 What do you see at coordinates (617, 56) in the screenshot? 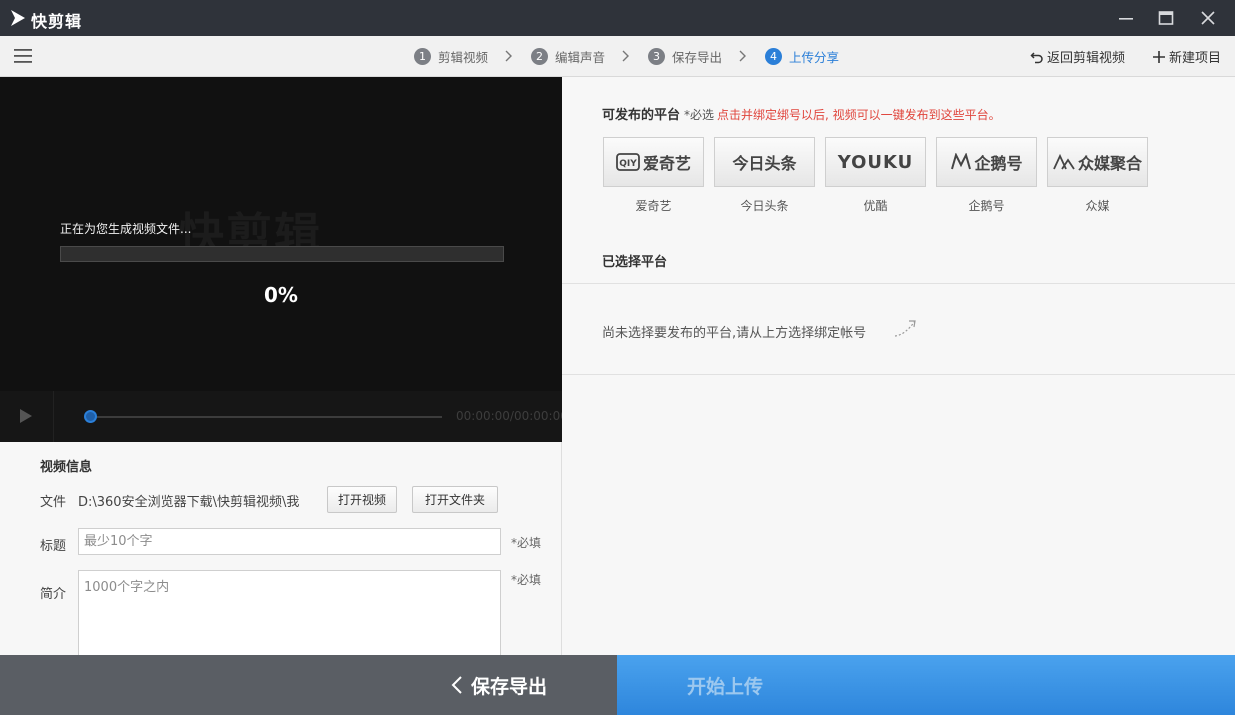
I see `step-bar: 1 剪辑视频 2 编辑声音 3 保存导出 4 上传分享 返回剪辑视频 新建项目` at bounding box center [617, 56].